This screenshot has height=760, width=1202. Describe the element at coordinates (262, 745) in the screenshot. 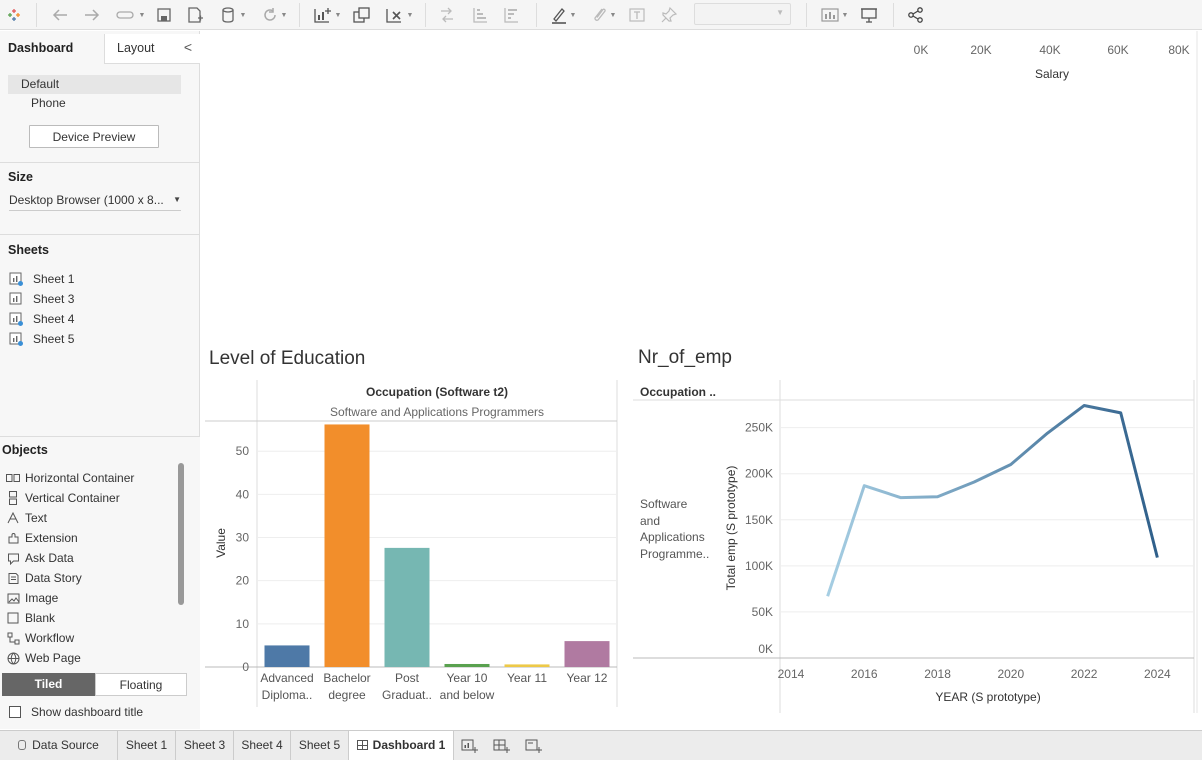

I see `tab-sheet-4: Sheet 4` at that location.